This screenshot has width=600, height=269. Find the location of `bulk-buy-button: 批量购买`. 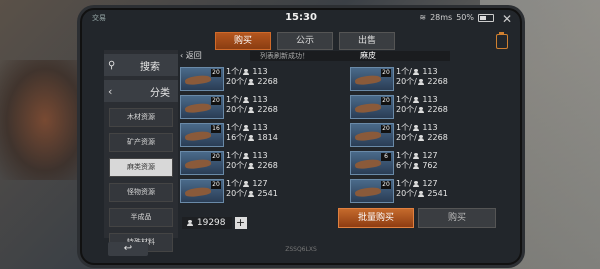

bulk-buy-button: 批量购买 is located at coordinates (376, 218).